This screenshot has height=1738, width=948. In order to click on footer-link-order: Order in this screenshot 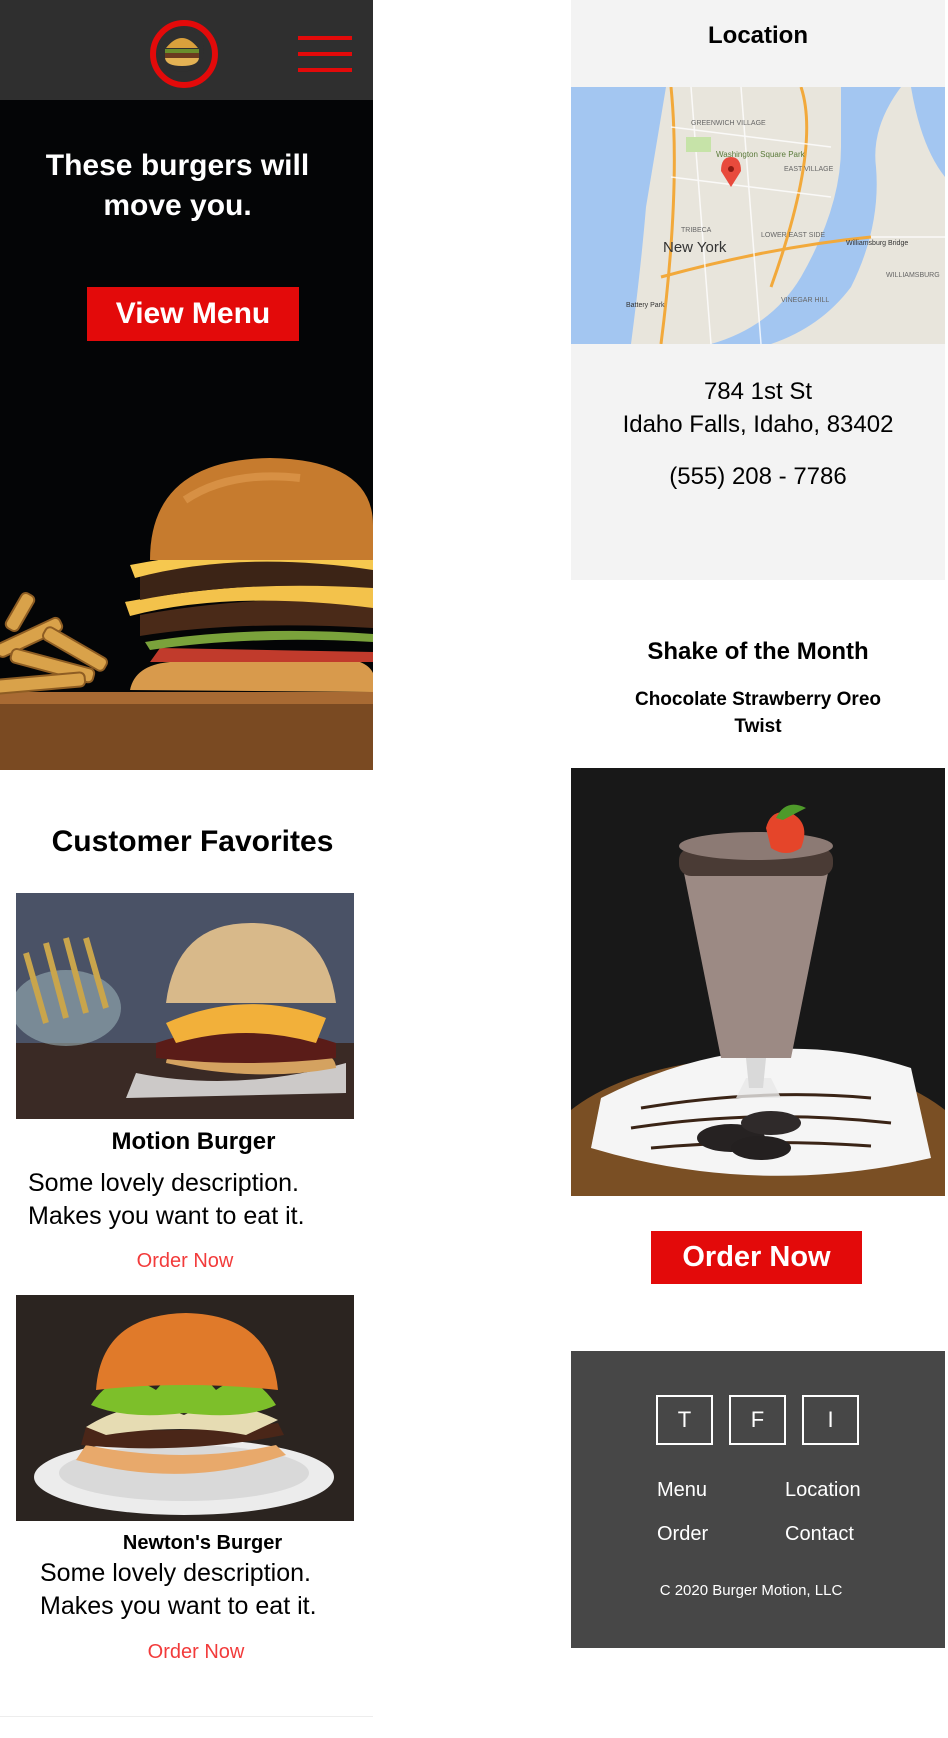, I will do `click(682, 1534)`.